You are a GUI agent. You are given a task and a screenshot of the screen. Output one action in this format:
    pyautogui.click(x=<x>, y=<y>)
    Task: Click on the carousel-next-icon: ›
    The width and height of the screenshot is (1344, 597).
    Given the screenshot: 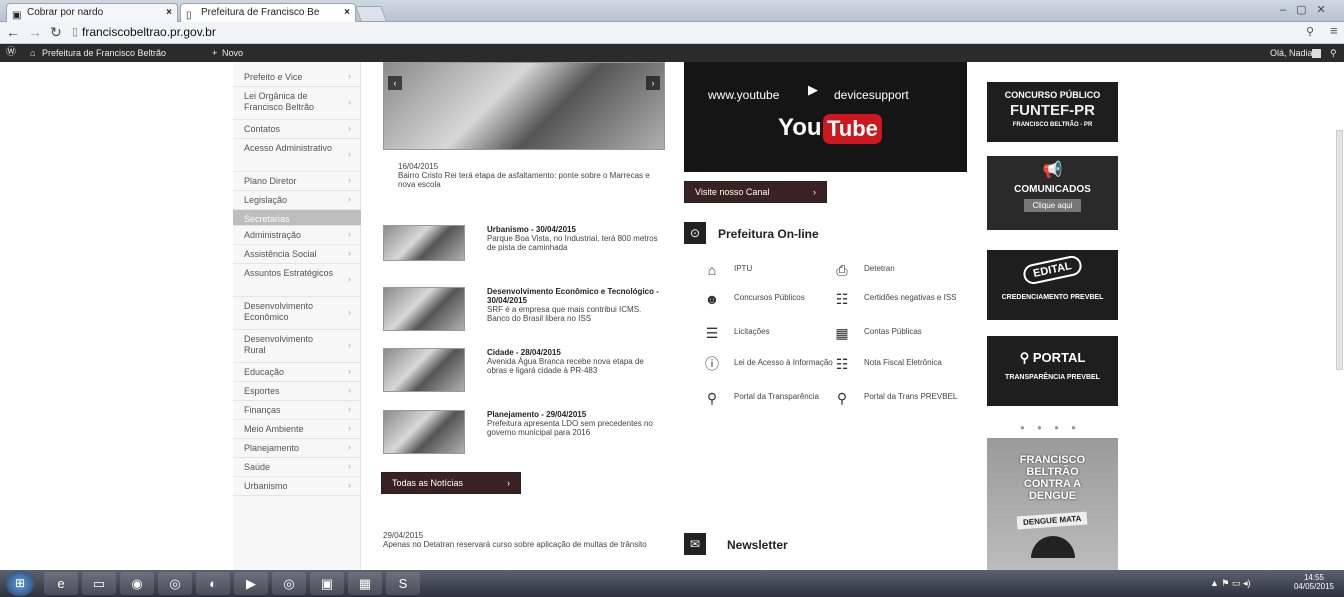 What is the action you would take?
    pyautogui.click(x=653, y=83)
    